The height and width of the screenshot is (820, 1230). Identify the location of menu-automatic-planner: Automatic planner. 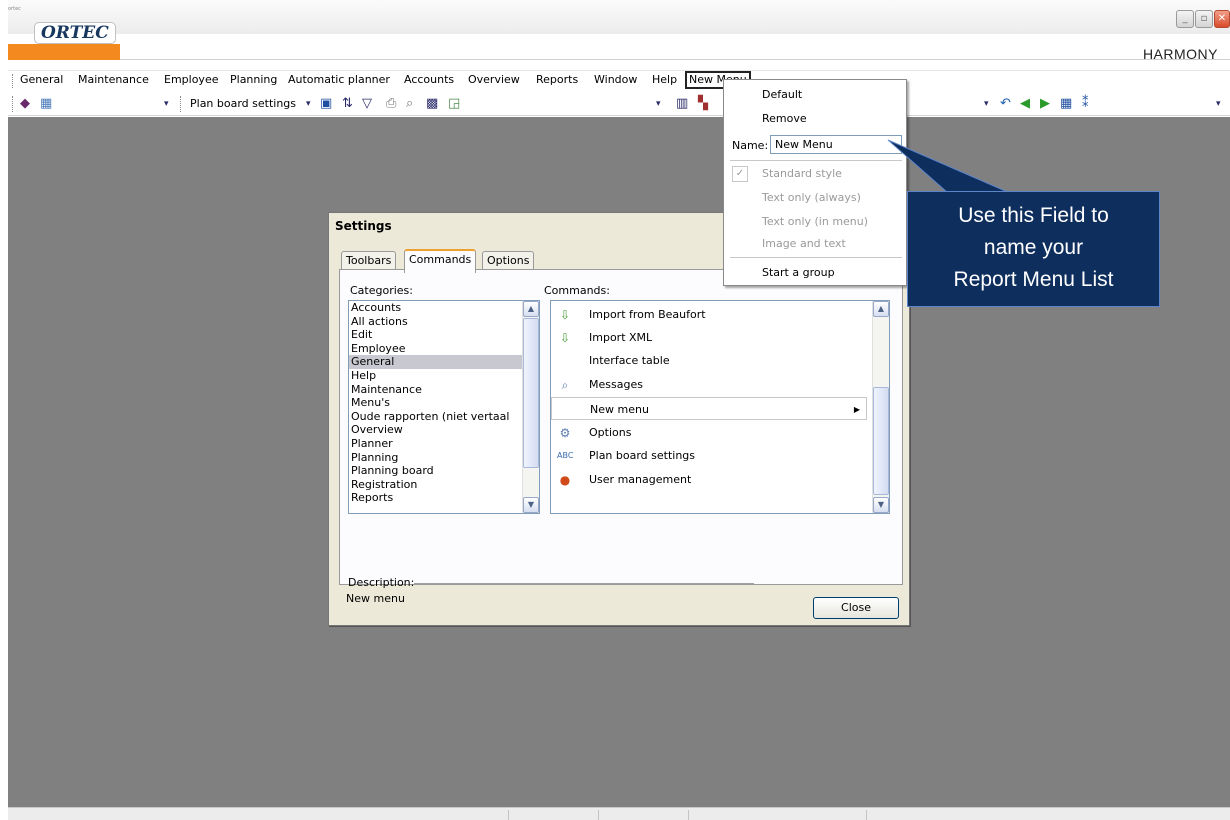
(339, 79).